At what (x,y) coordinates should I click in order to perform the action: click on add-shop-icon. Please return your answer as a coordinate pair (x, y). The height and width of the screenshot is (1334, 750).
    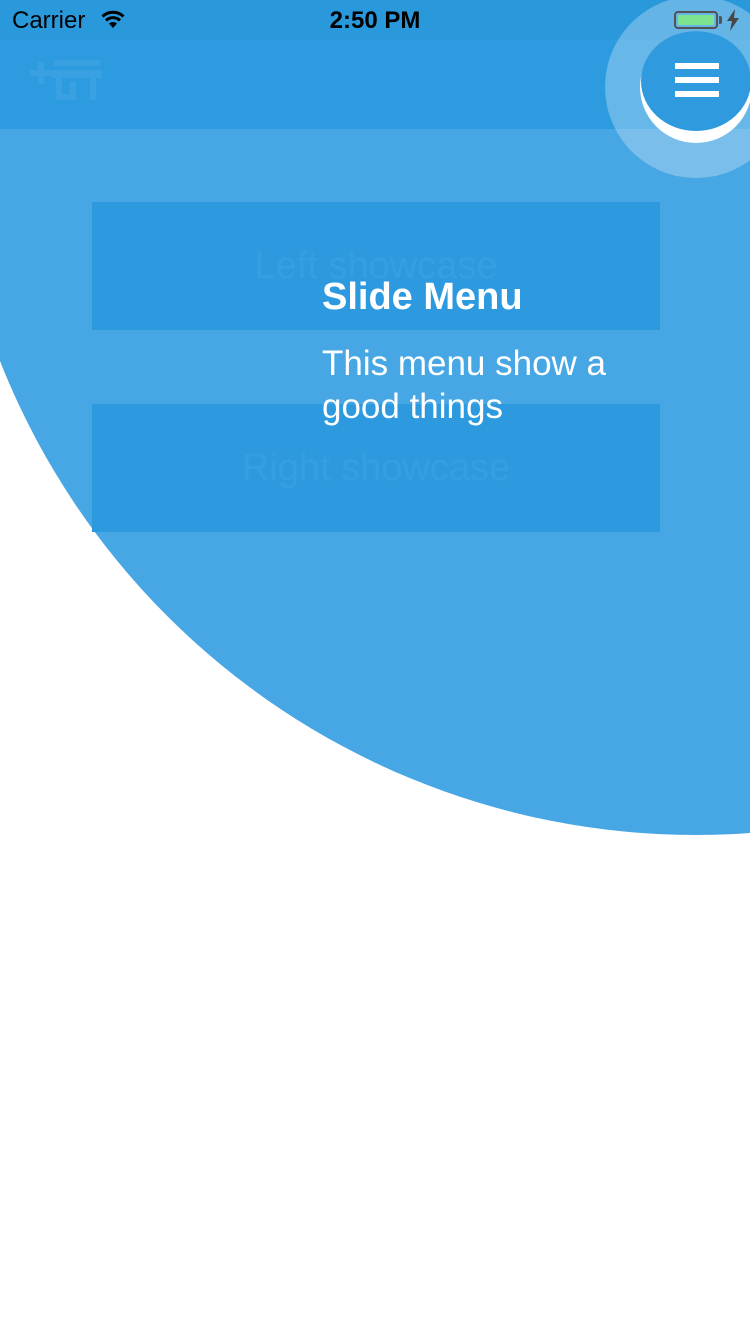
    Looking at the image, I should click on (66, 81).